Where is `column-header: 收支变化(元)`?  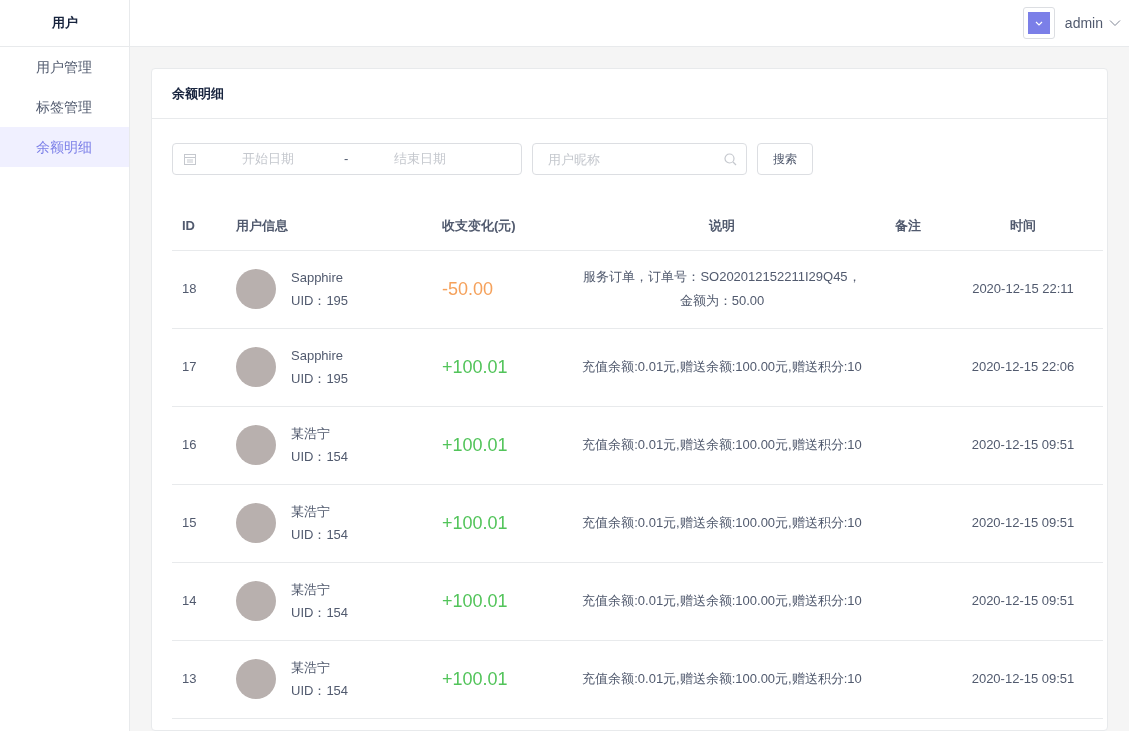
column-header: 收支变化(元) is located at coordinates (479, 225).